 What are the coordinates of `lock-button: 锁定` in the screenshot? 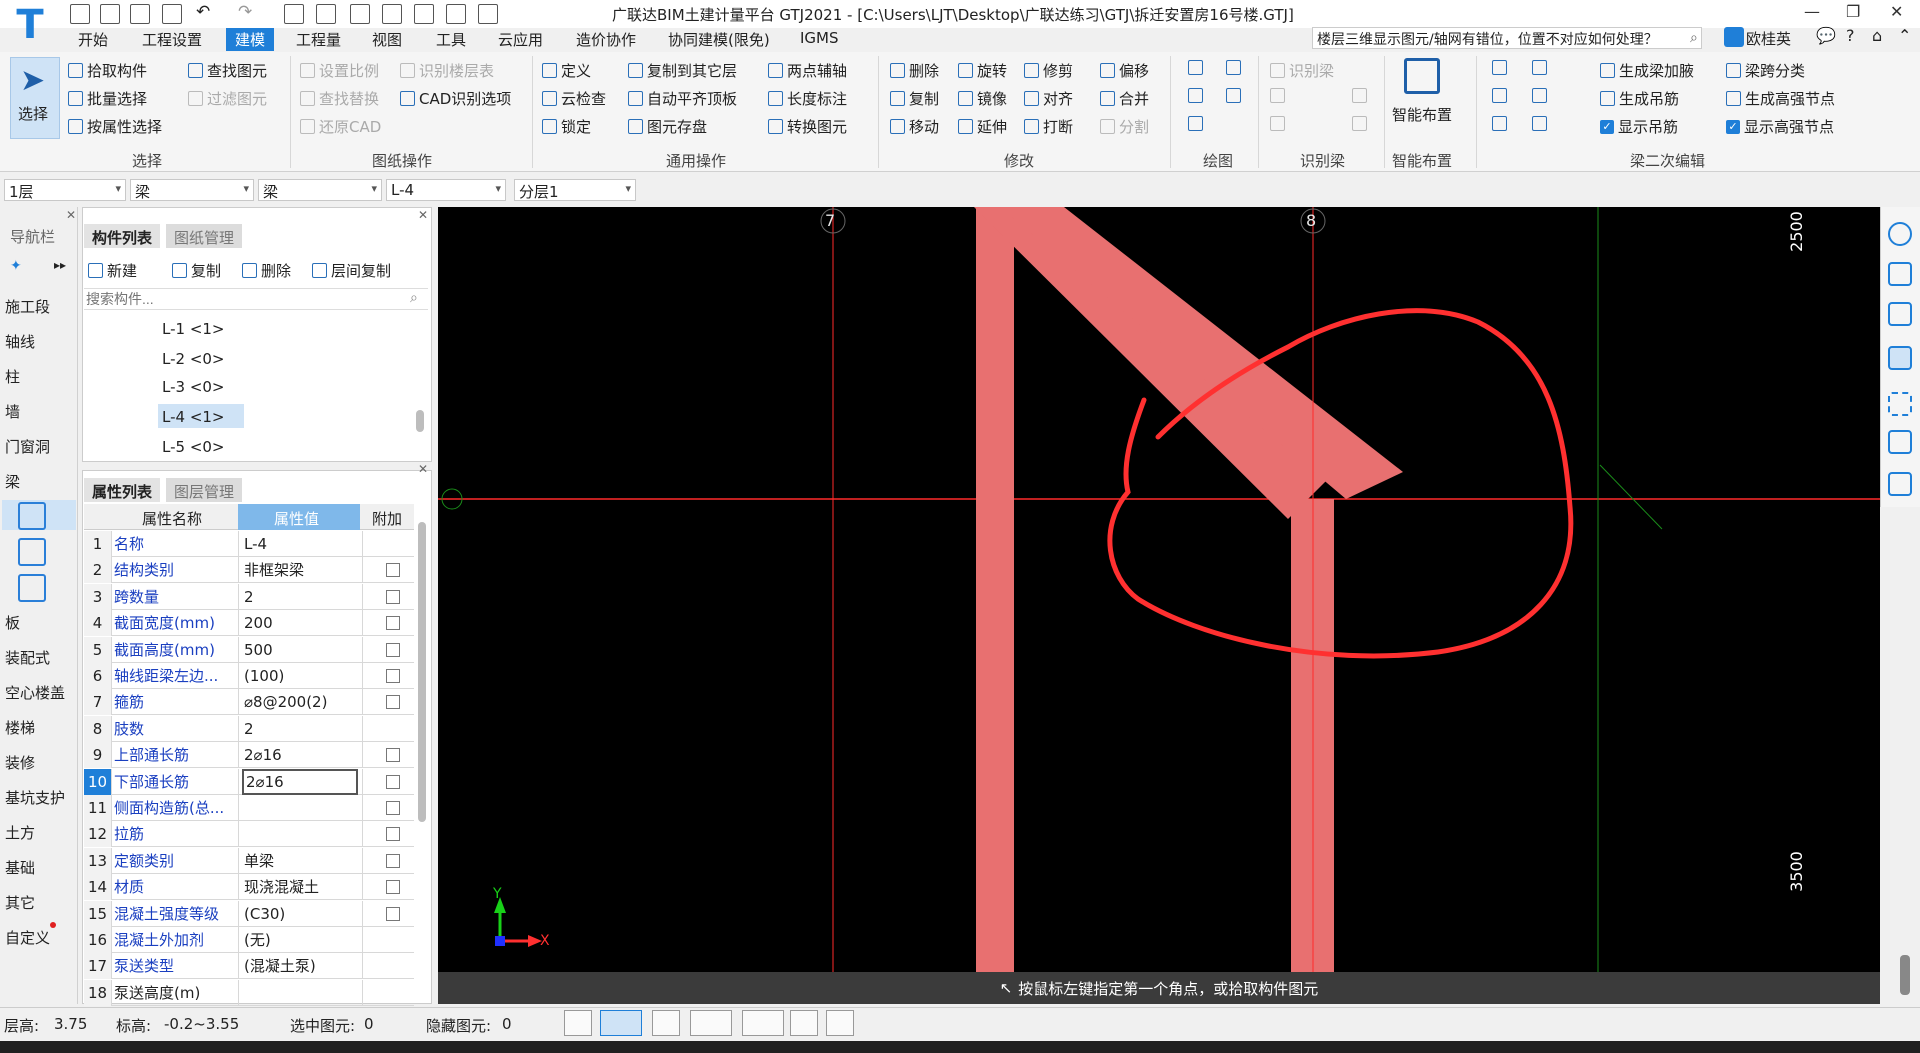 It's located at (566, 126).